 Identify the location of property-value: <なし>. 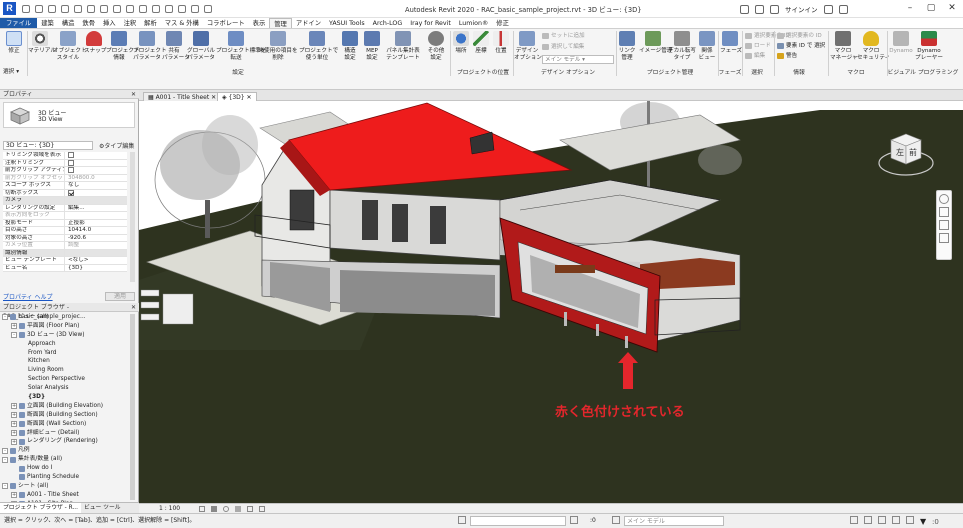
(96, 260).